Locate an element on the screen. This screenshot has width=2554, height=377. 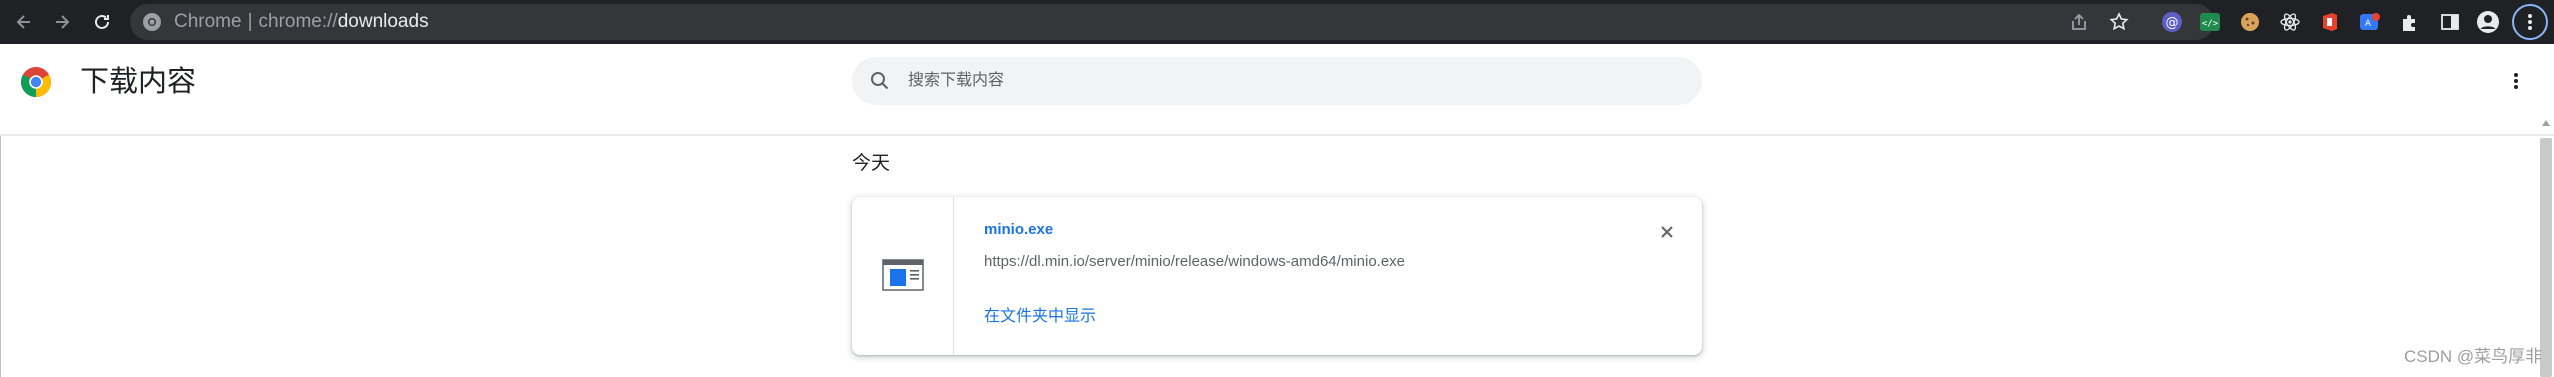
file-icon-column is located at coordinates (903, 276).